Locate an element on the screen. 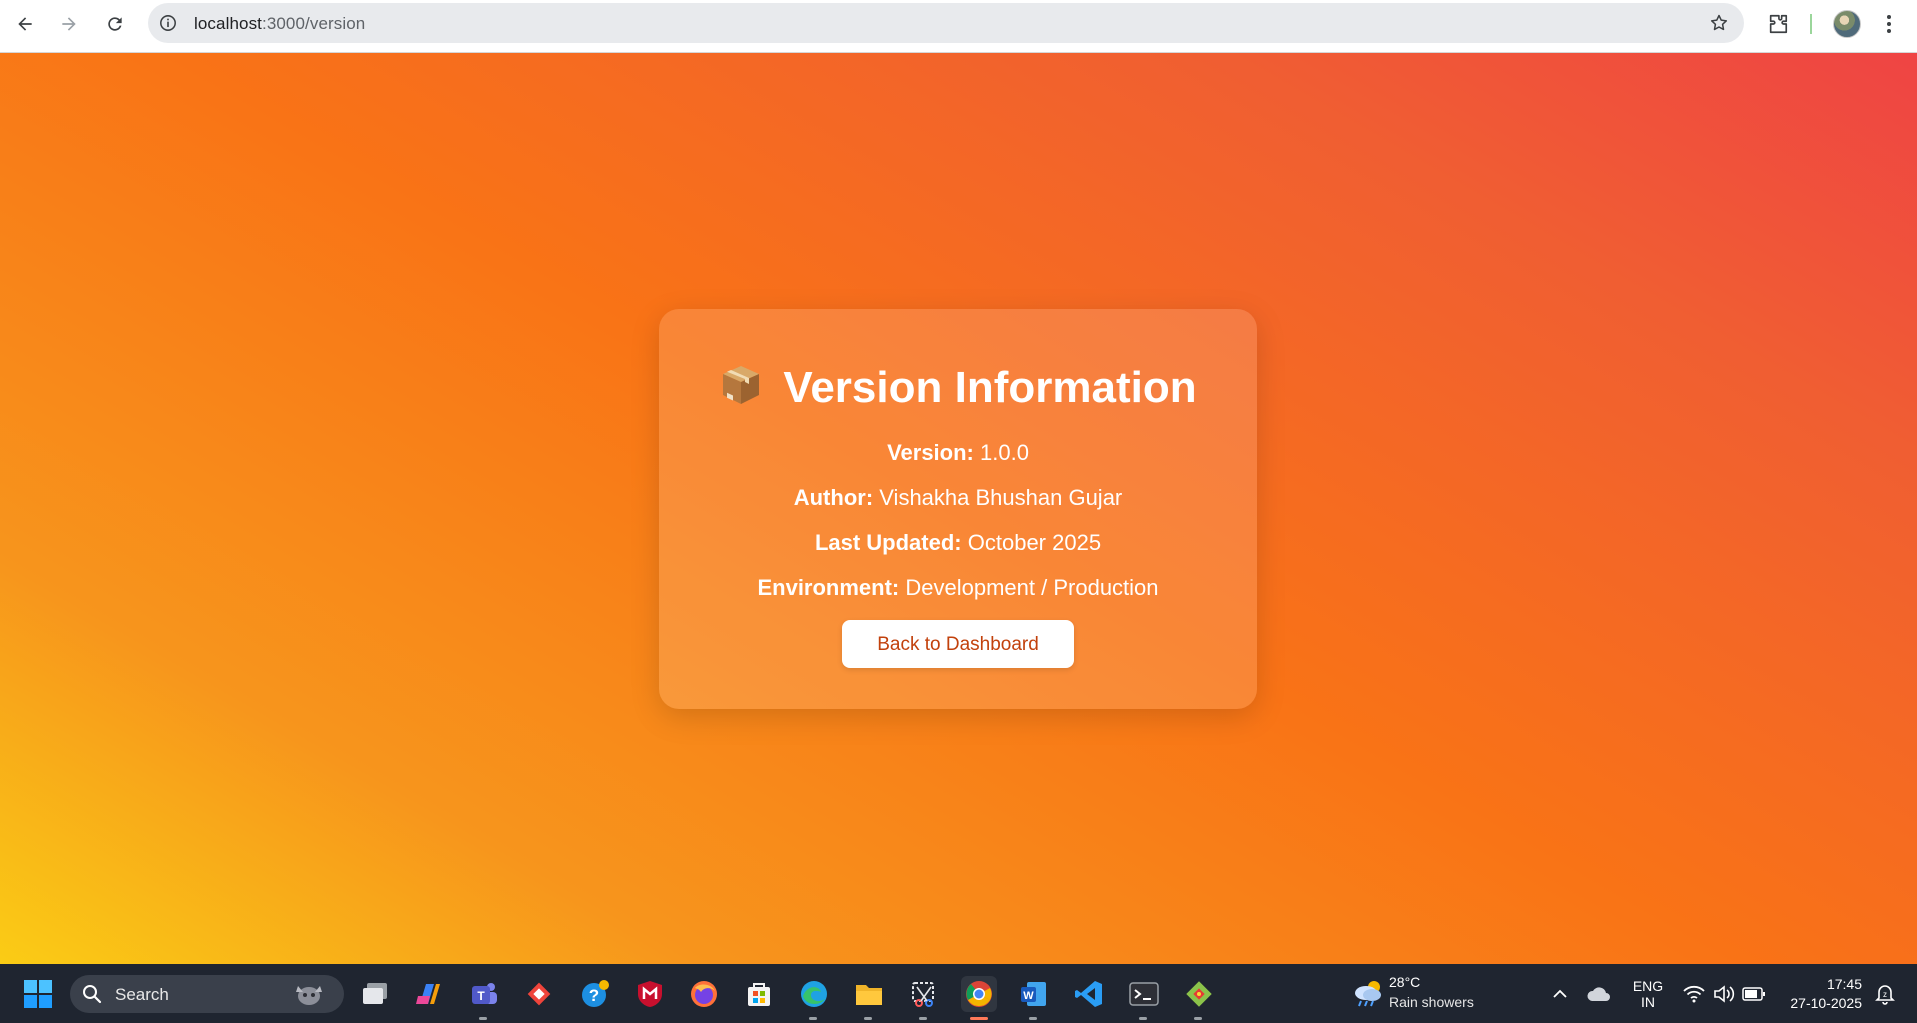 The height and width of the screenshot is (1023, 1917). url-host: localhost is located at coordinates (228, 23).